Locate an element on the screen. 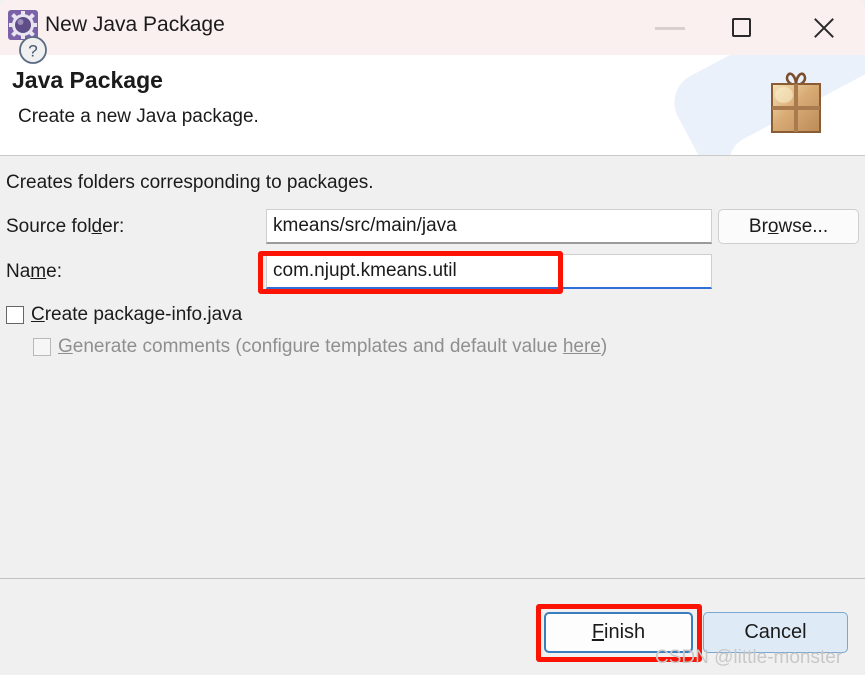 The width and height of the screenshot is (865, 675). create-package-info-text: reate package-info.java is located at coordinates (143, 314).